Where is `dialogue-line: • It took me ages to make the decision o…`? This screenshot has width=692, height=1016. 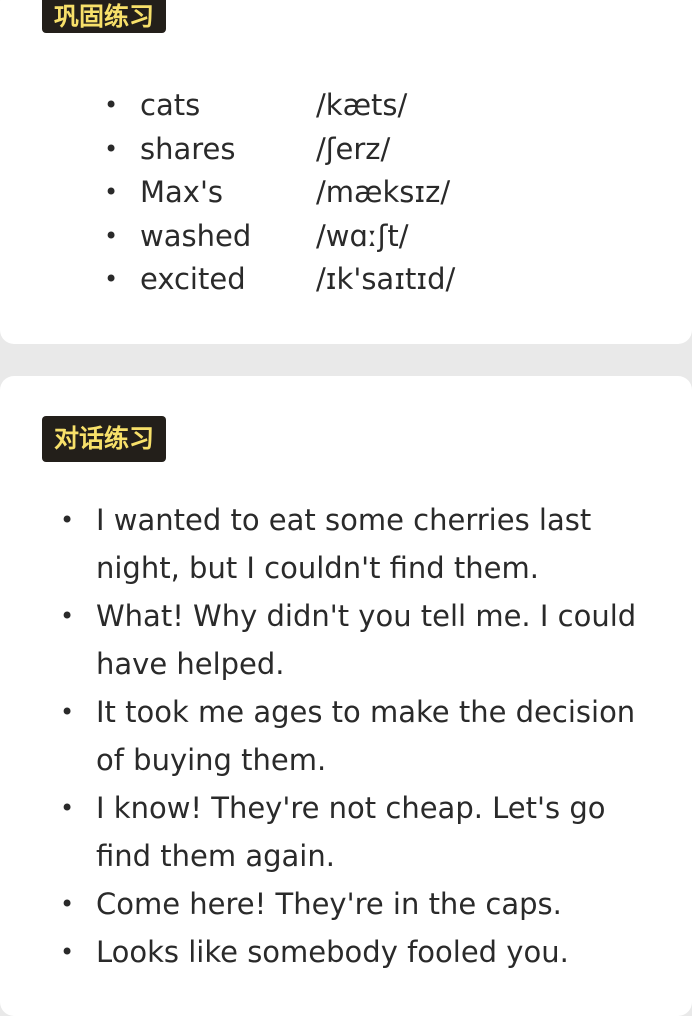
dialogue-line: • It took me ages to make the decision o… is located at coordinates (360, 736).